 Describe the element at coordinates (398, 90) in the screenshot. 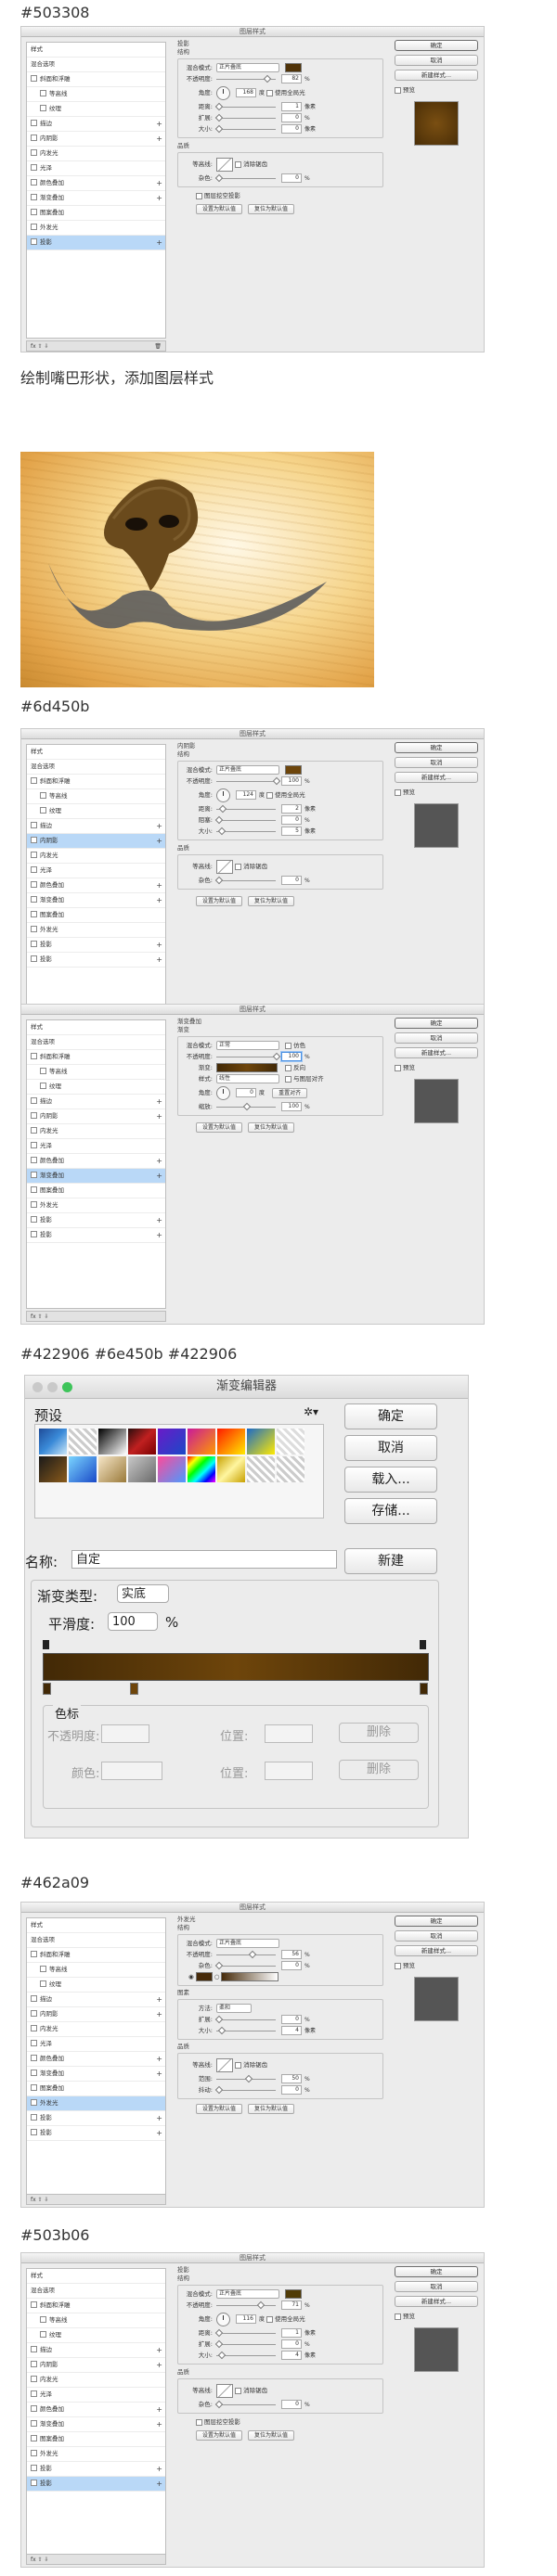

I see `preview-checkbox` at that location.